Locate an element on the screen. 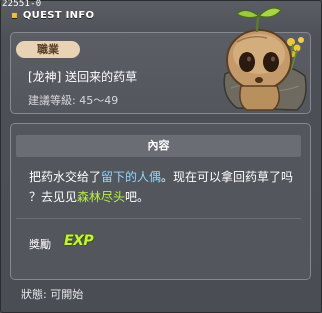  window-title: ▪ QUEST INFO is located at coordinates (52, 15).